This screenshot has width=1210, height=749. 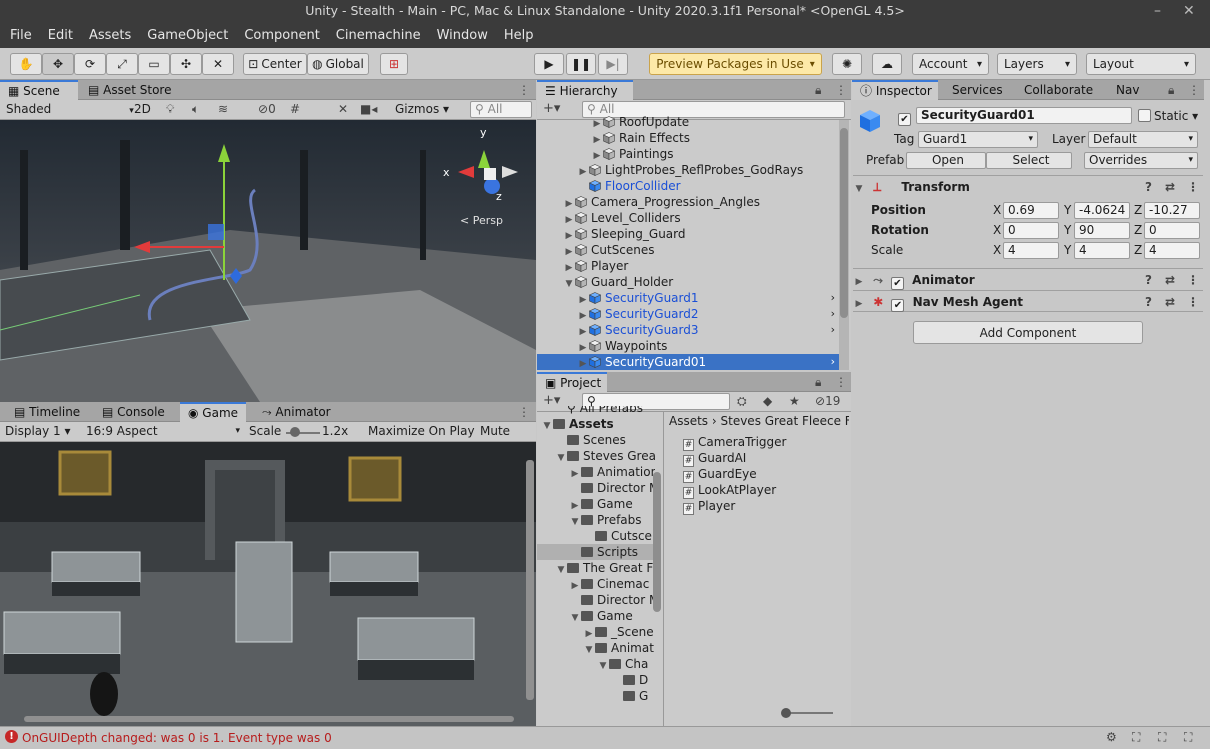 I want to click on hidden-packages-icon: ⊘19, so click(x=827, y=401).